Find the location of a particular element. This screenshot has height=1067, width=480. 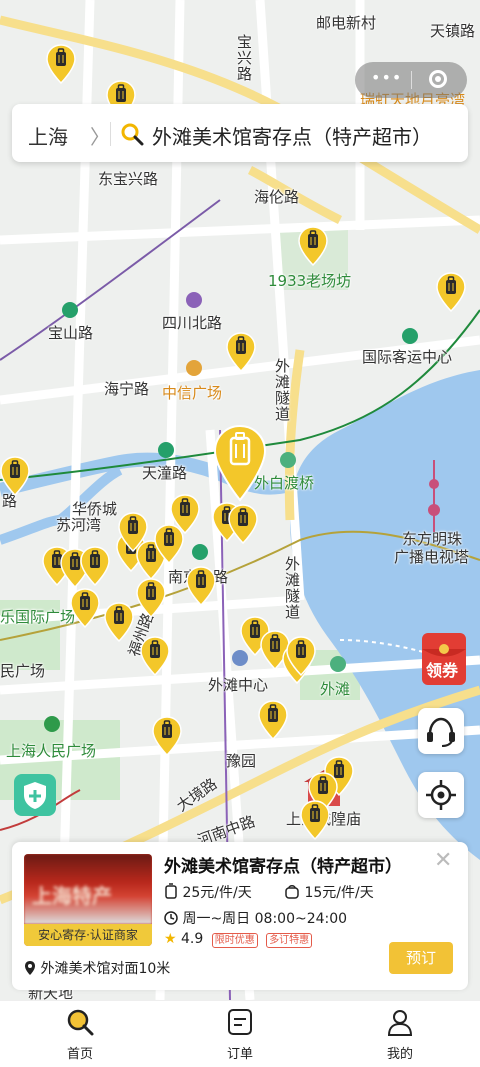

map-label: 海伦路 is located at coordinates (277, 197).